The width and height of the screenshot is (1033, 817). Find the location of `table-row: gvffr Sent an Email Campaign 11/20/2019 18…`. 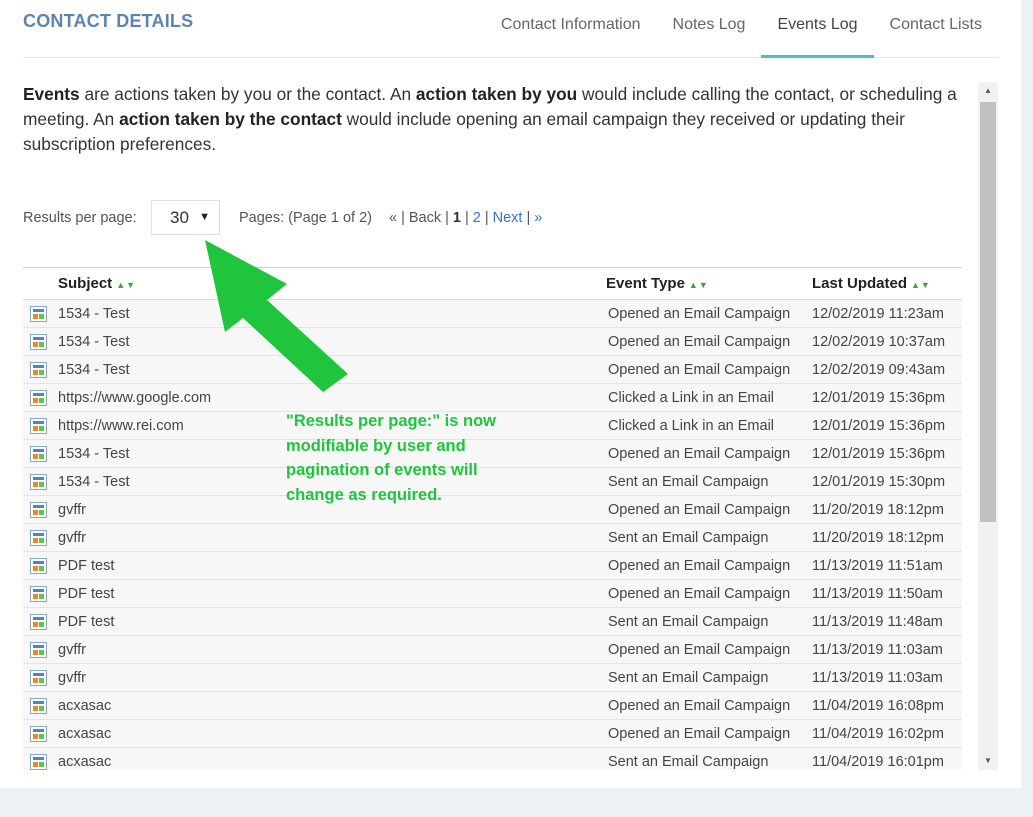

table-row: gvffr Sent an Email Campaign 11/20/2019 18… is located at coordinates (492, 537).